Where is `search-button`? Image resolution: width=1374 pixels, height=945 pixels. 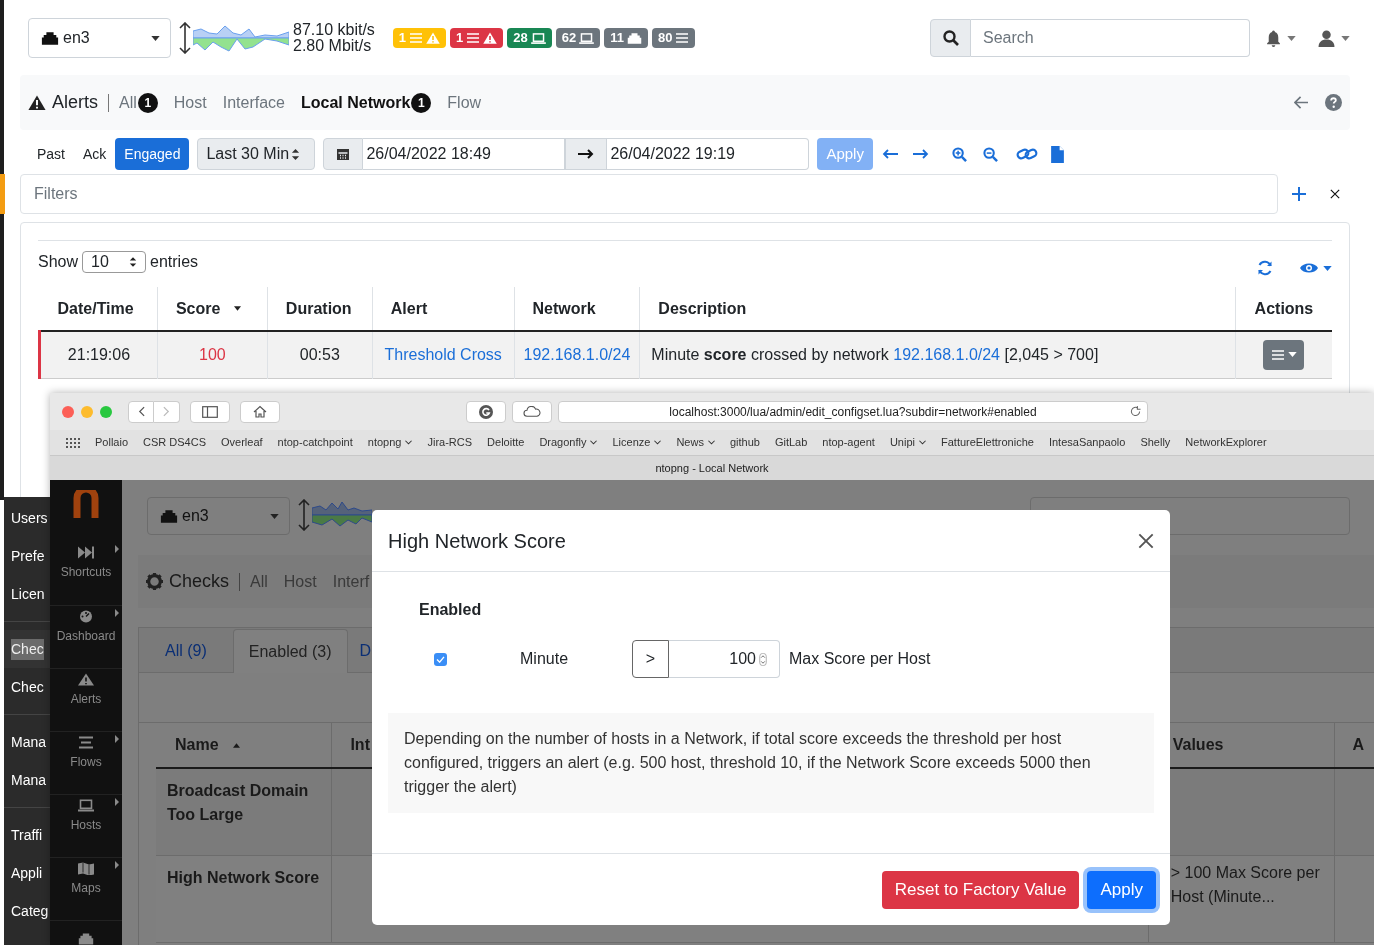 search-button is located at coordinates (950, 38).